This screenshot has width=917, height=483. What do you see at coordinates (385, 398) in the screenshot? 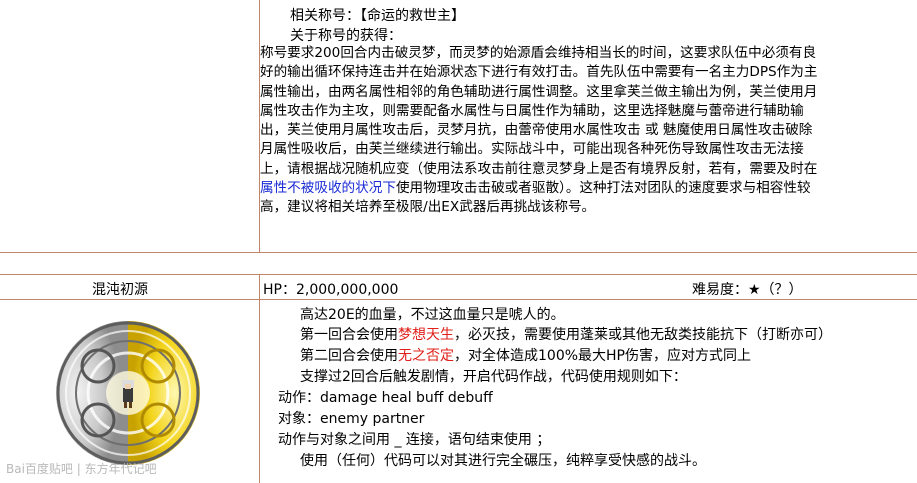
I see `boss-line-5: 动作：damage heal buff debuff` at bounding box center [385, 398].